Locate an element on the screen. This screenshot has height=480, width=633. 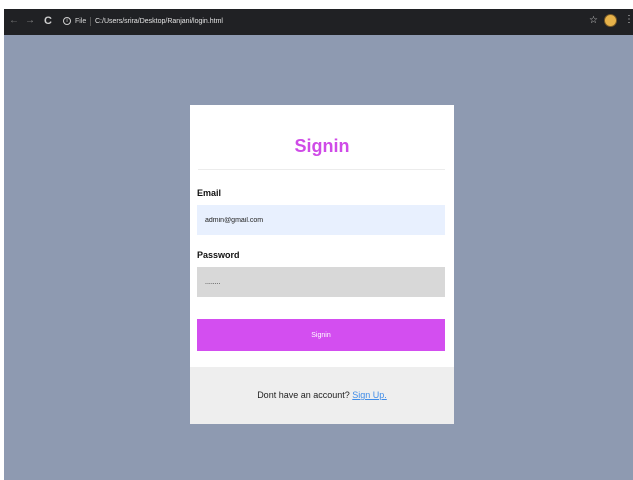
signin-button: Signin is located at coordinates (321, 335).